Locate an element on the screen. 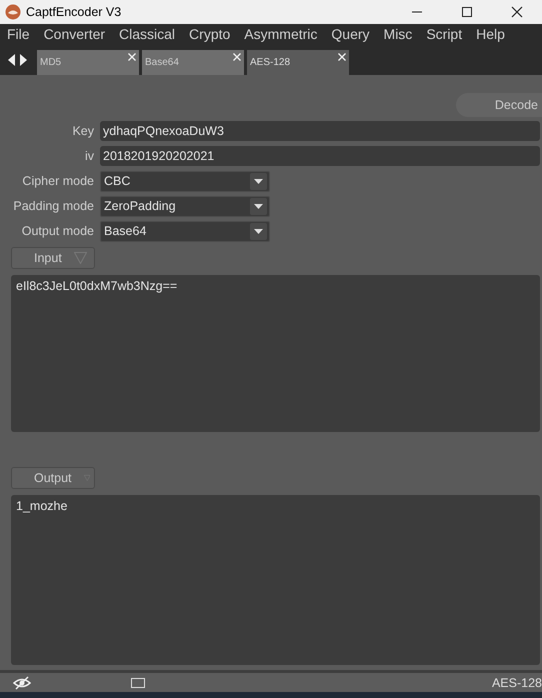 This screenshot has height=698, width=542. field-label: Padding mode is located at coordinates (53, 206).